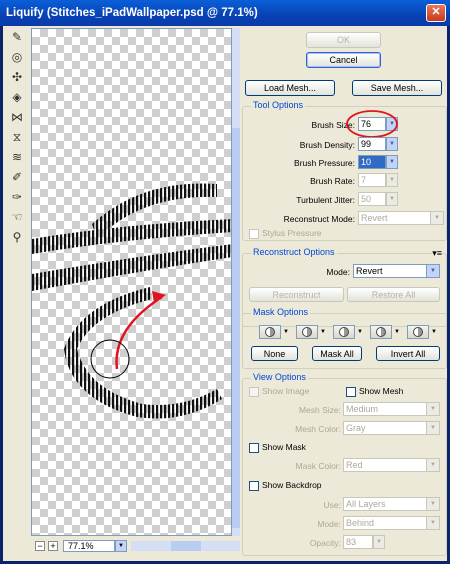 This screenshot has width=450, height=564. What do you see at coordinates (391, 504) in the screenshot?
I see `use-select: All Layers ▼` at bounding box center [391, 504].